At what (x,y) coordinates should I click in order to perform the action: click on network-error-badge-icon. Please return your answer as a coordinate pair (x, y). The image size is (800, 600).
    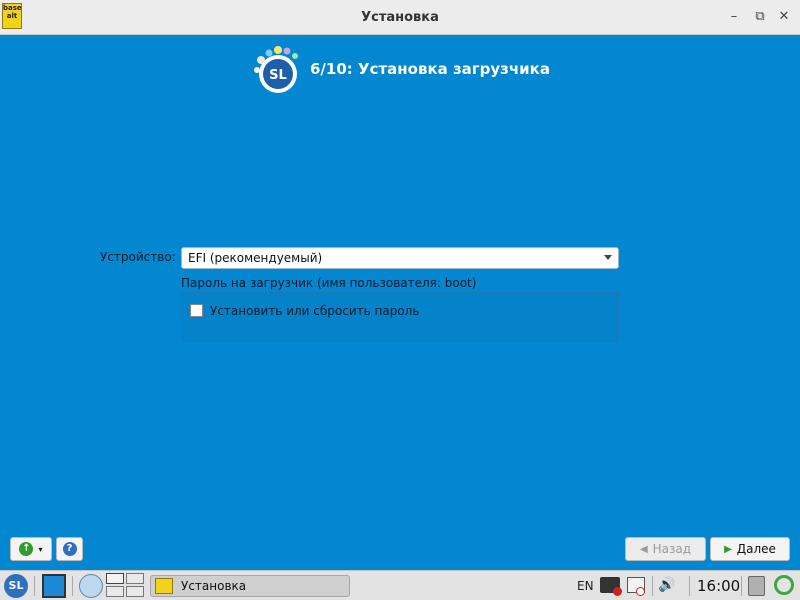
    Looking at the image, I should click on (617, 591).